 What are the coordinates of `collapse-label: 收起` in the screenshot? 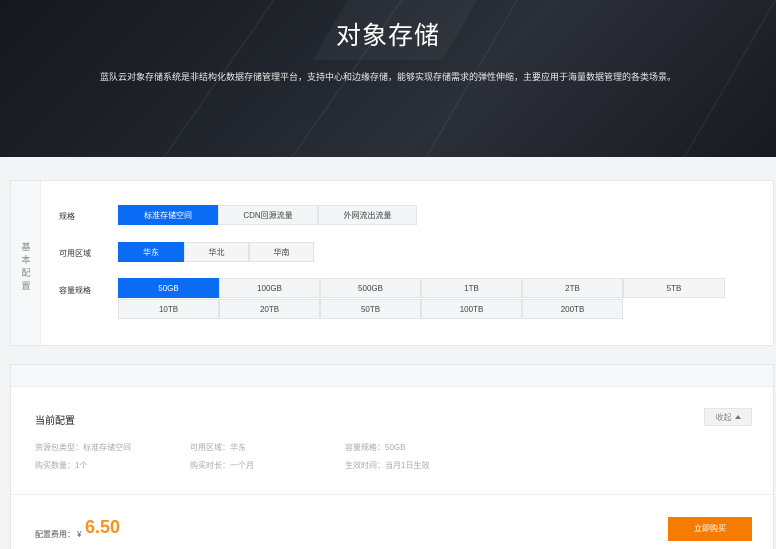 It's located at (723, 417).